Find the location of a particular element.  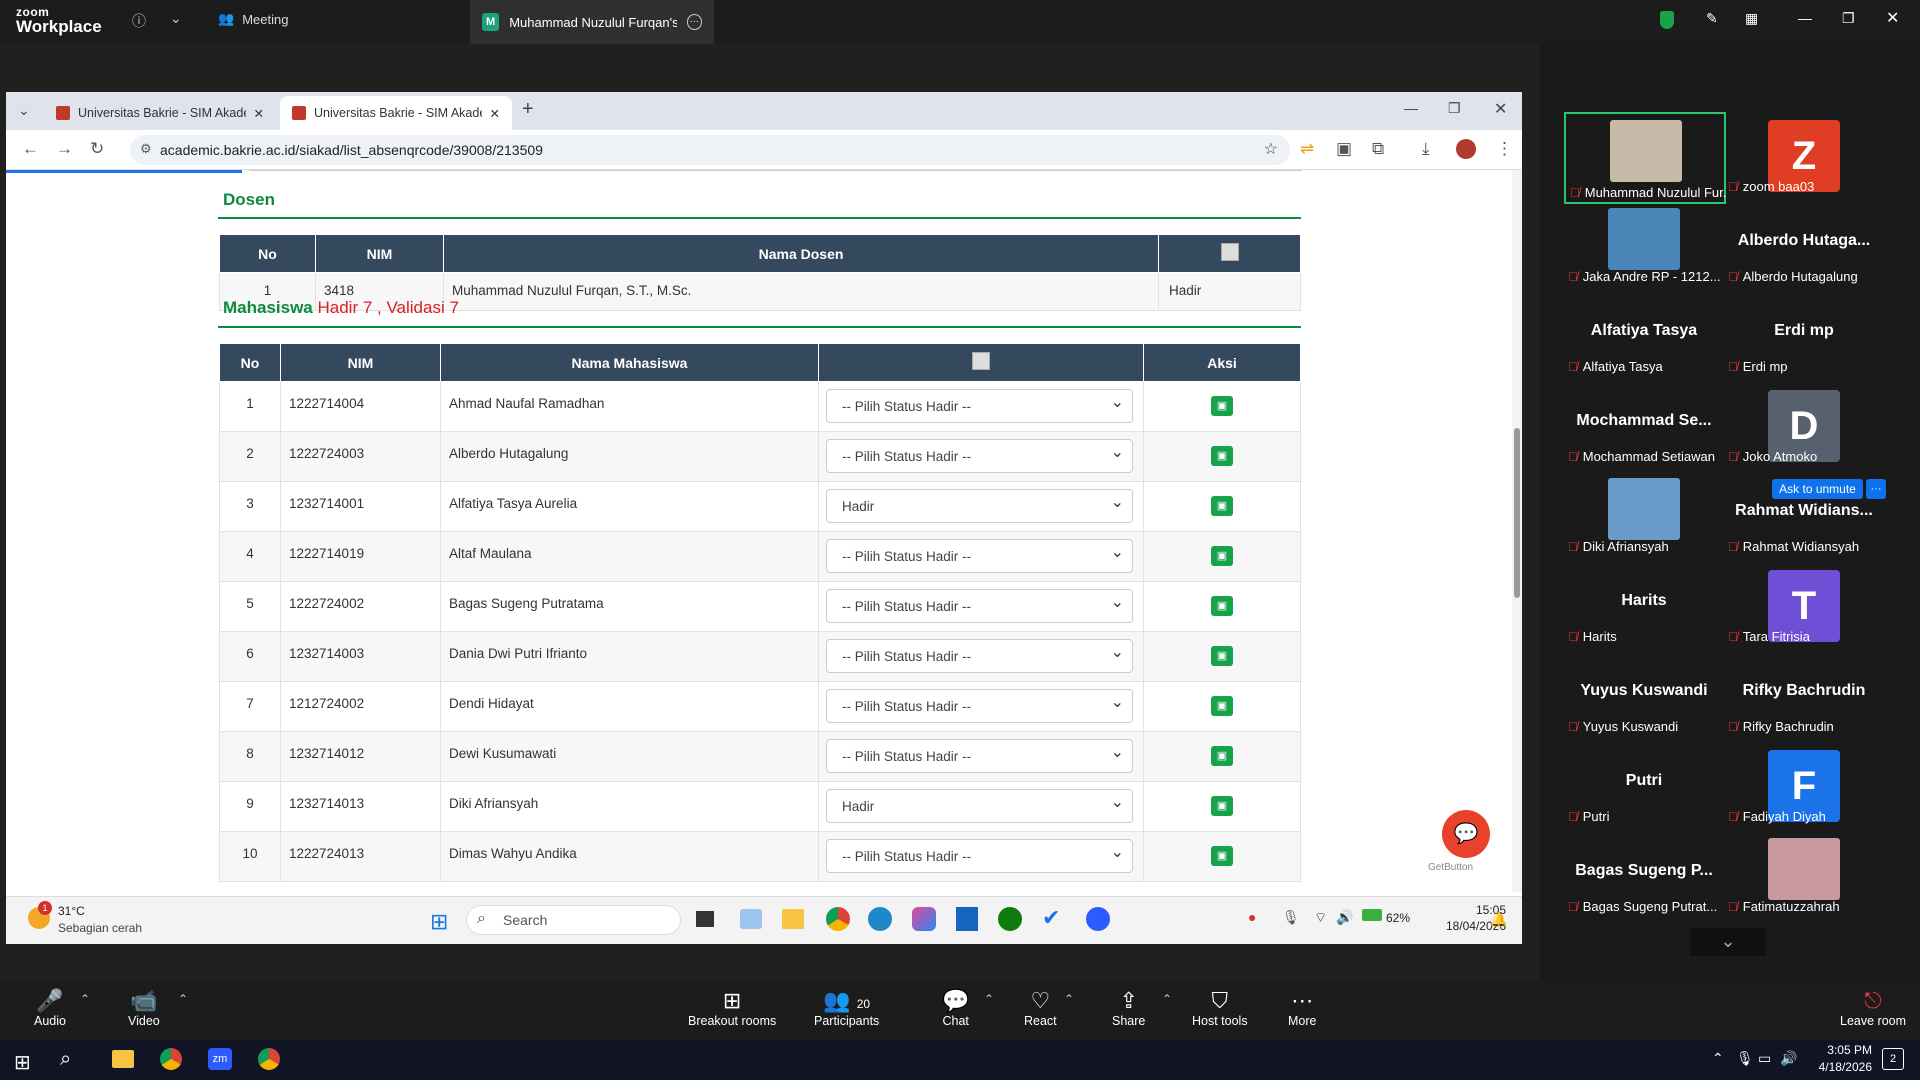

minimize-icon: — is located at coordinates (1411, 108).